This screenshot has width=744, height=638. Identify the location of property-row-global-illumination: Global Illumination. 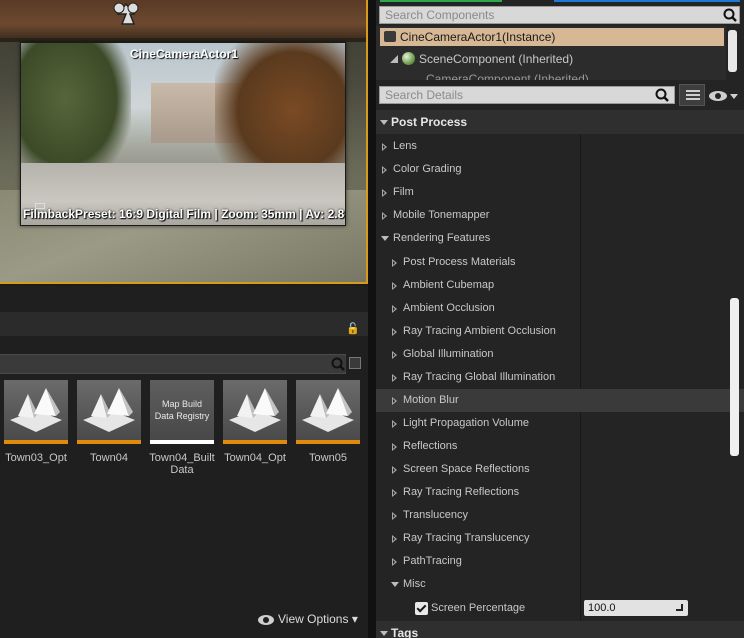
(560, 354).